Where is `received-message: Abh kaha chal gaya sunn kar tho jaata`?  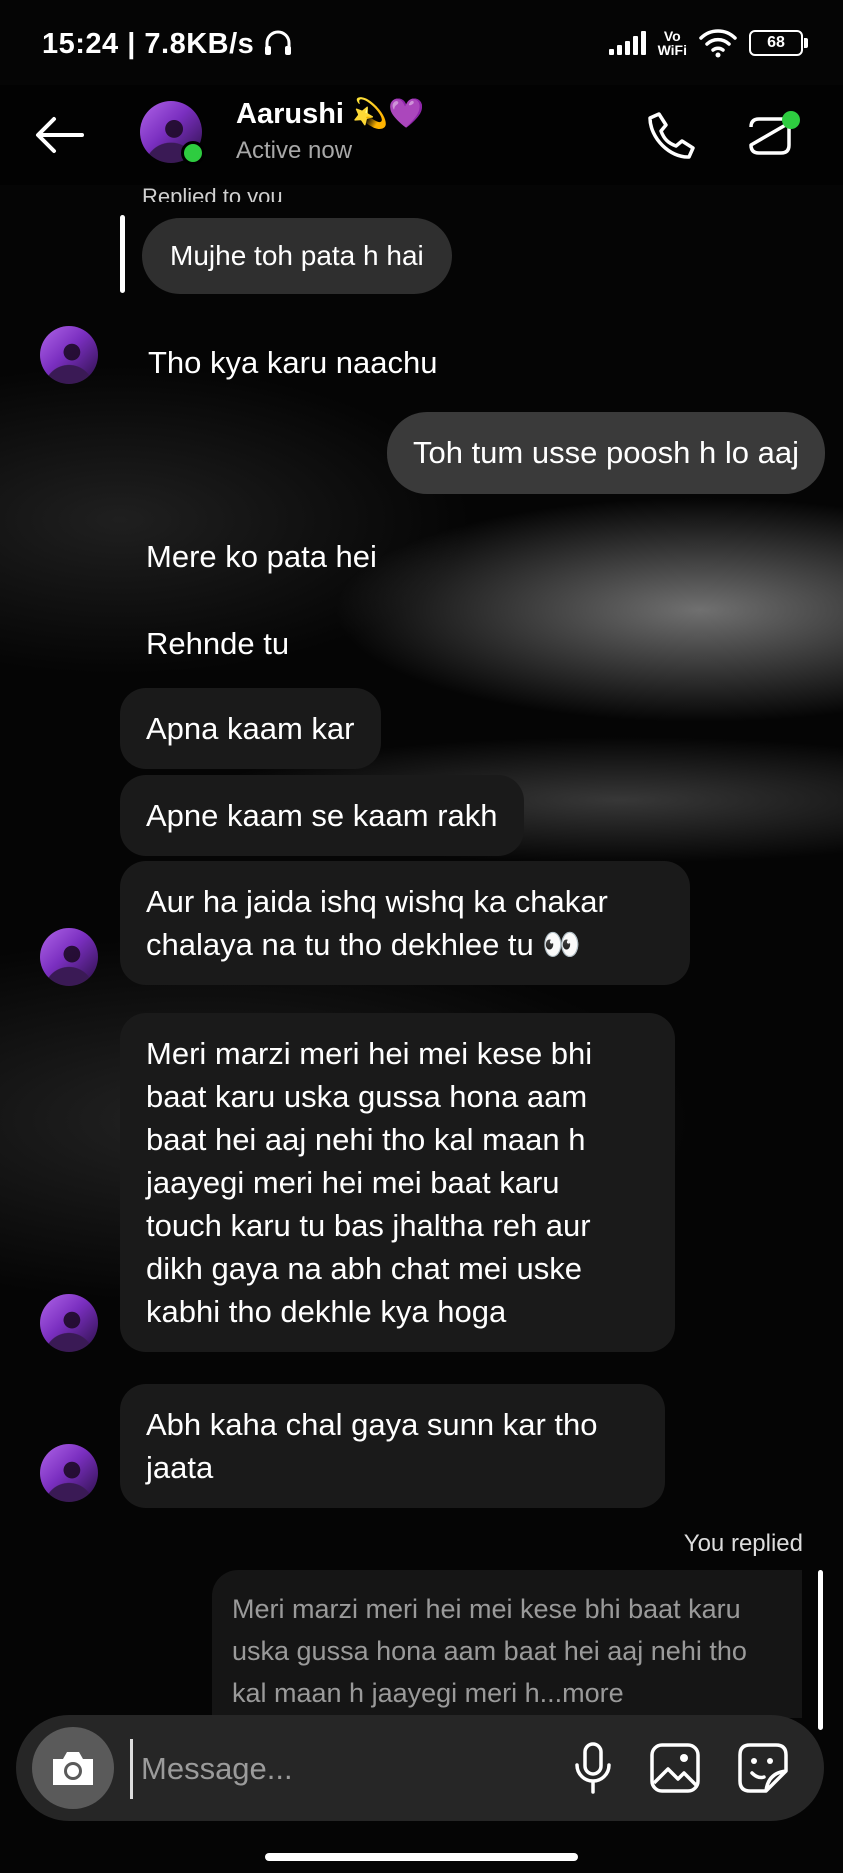
received-message: Abh kaha chal gaya sunn kar tho jaata is located at coordinates (392, 1446).